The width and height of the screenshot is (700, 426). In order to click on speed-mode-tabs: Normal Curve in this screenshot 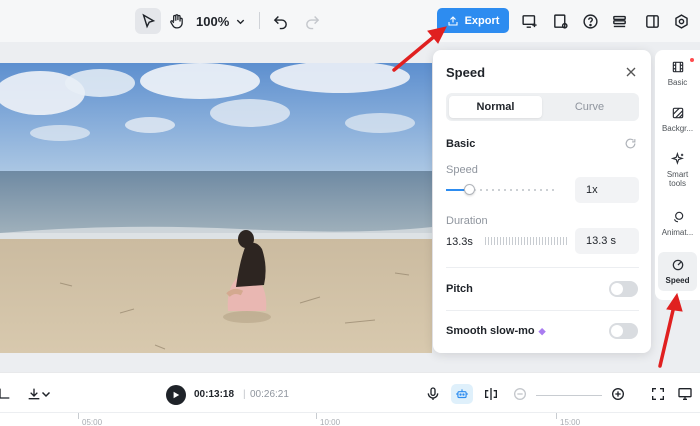, I will do `click(542, 107)`.